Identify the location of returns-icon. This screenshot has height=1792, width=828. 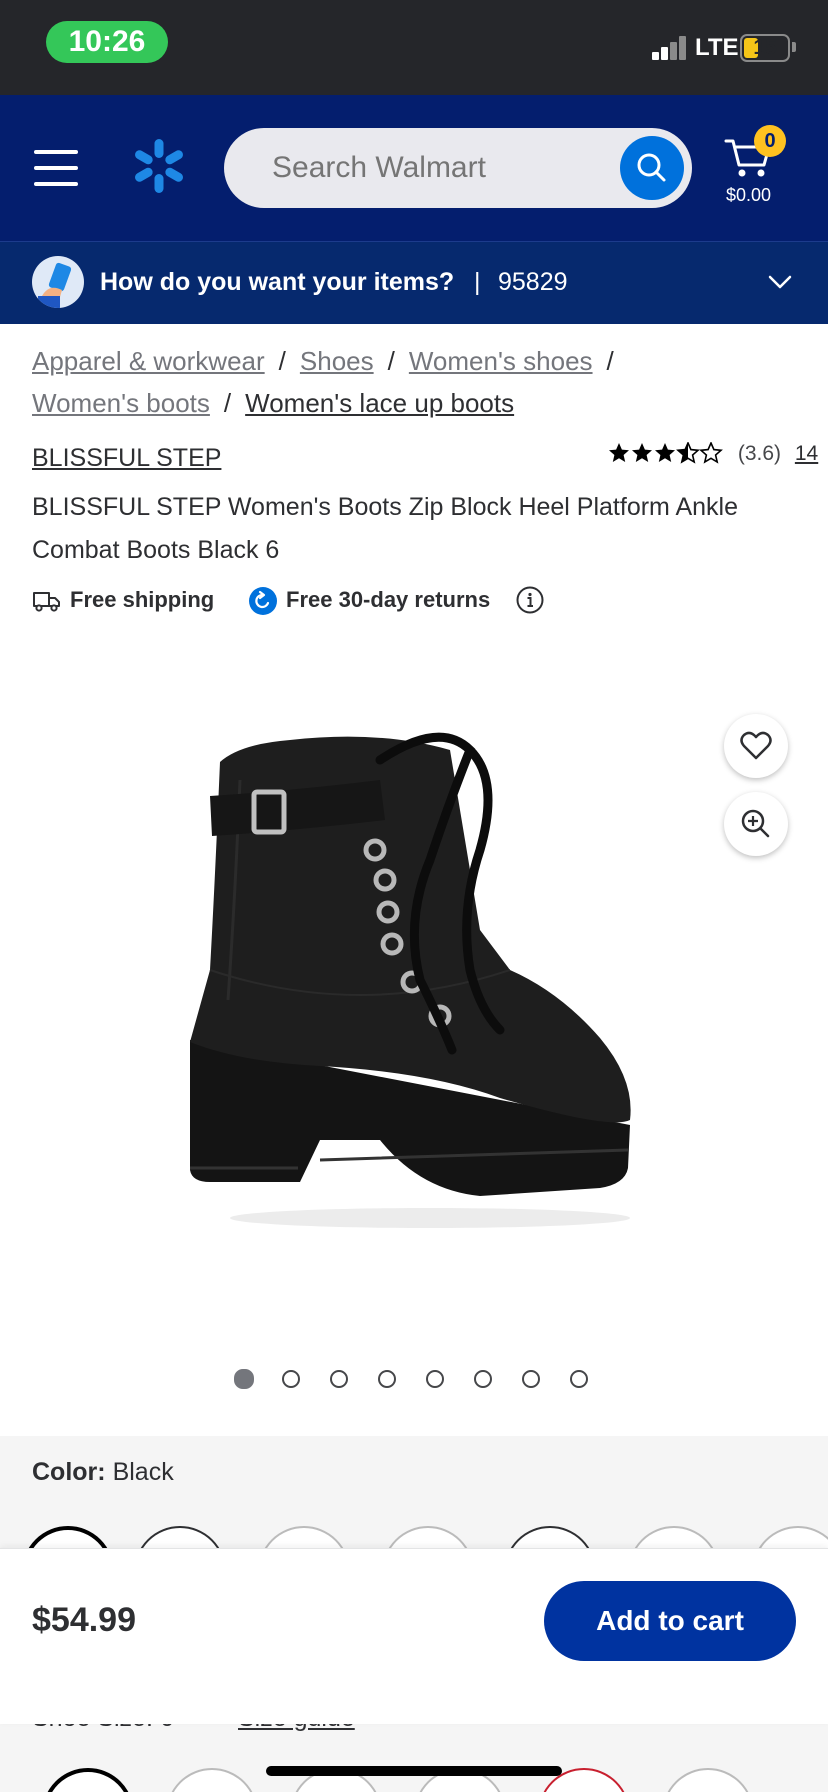
(263, 601).